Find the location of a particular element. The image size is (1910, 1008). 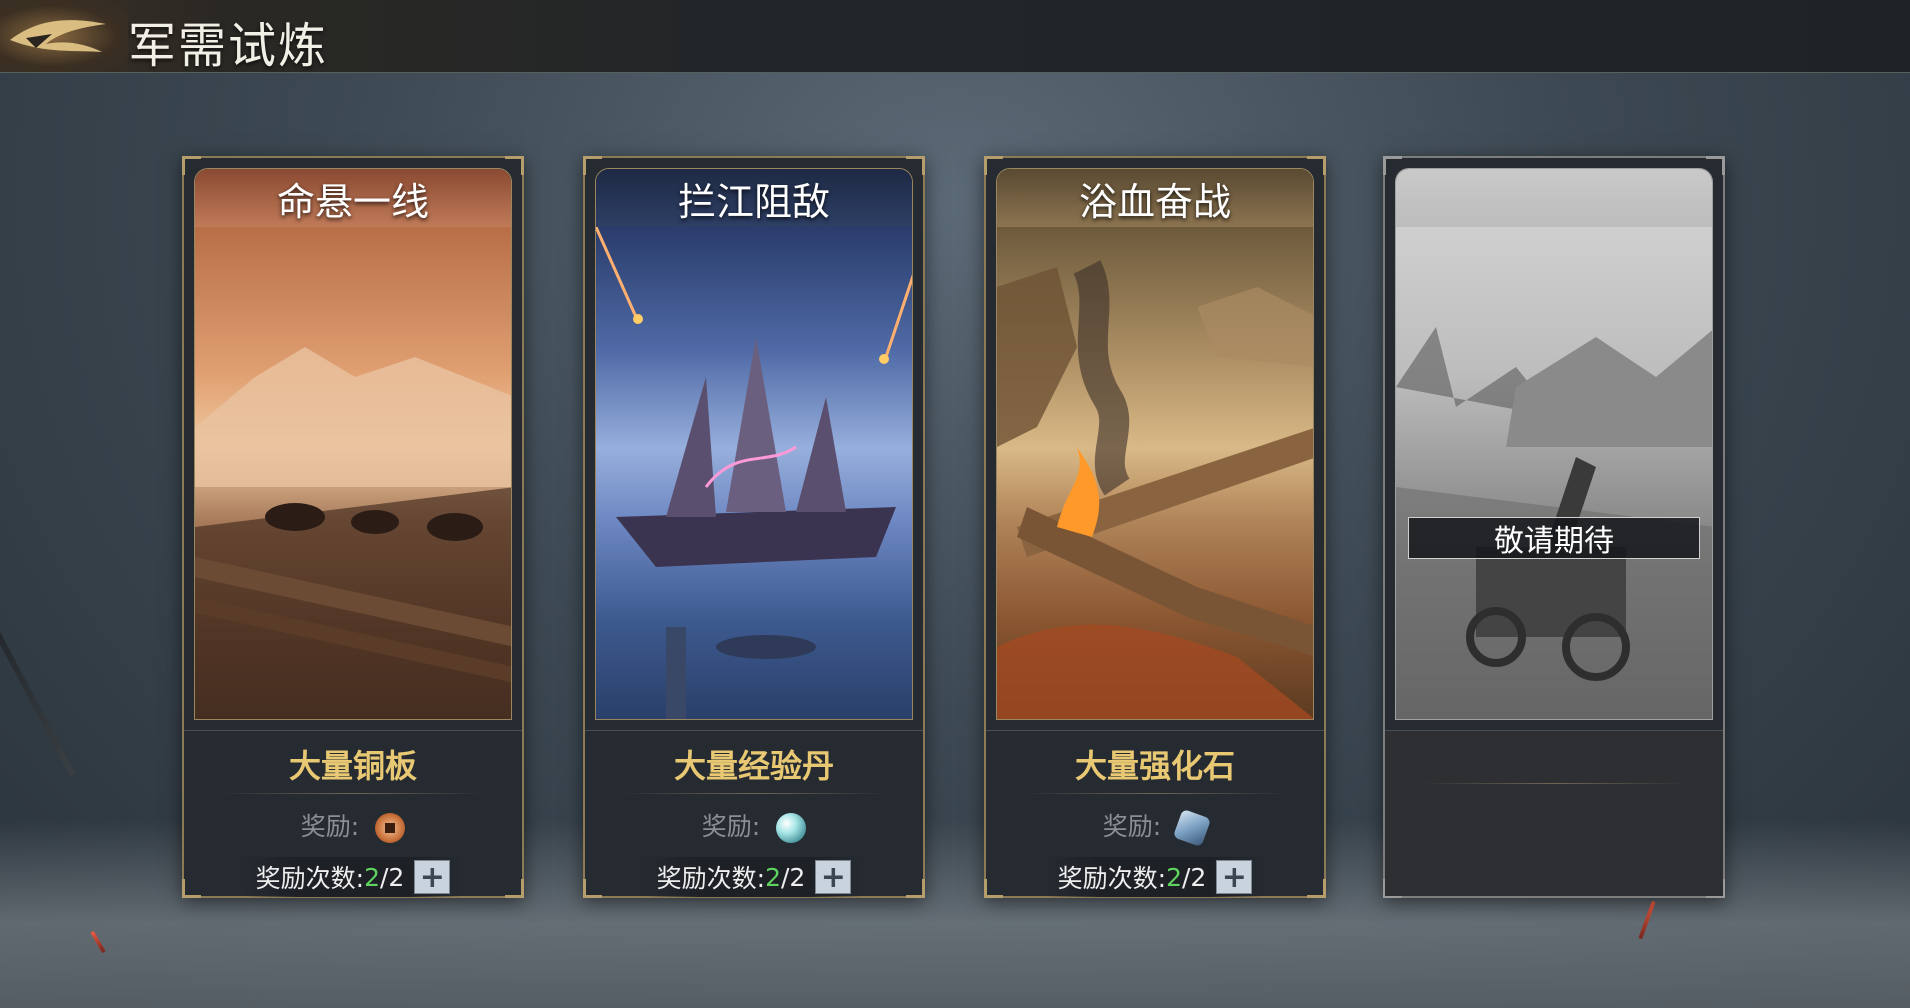

top-header: 军需试炼 is located at coordinates (955, 37).